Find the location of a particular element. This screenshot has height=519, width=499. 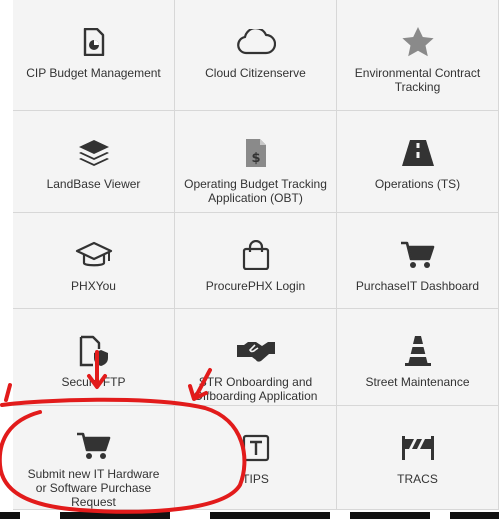

cloud-icon is located at coordinates (256, 42).